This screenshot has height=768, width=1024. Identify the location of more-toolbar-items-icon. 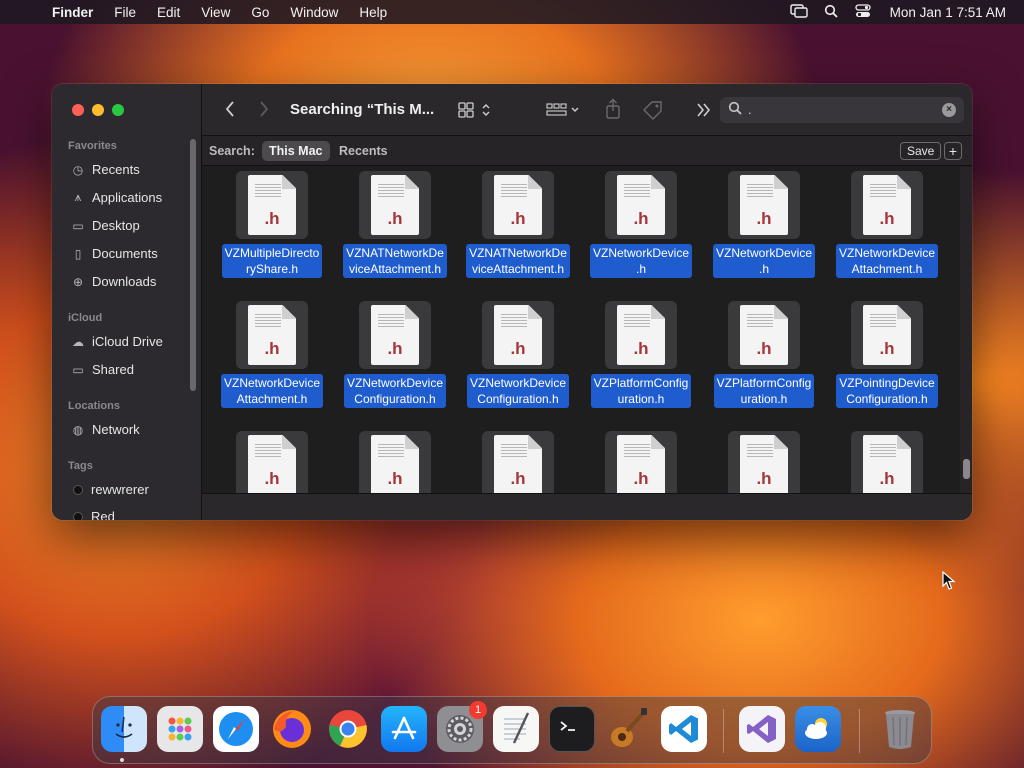
(704, 112).